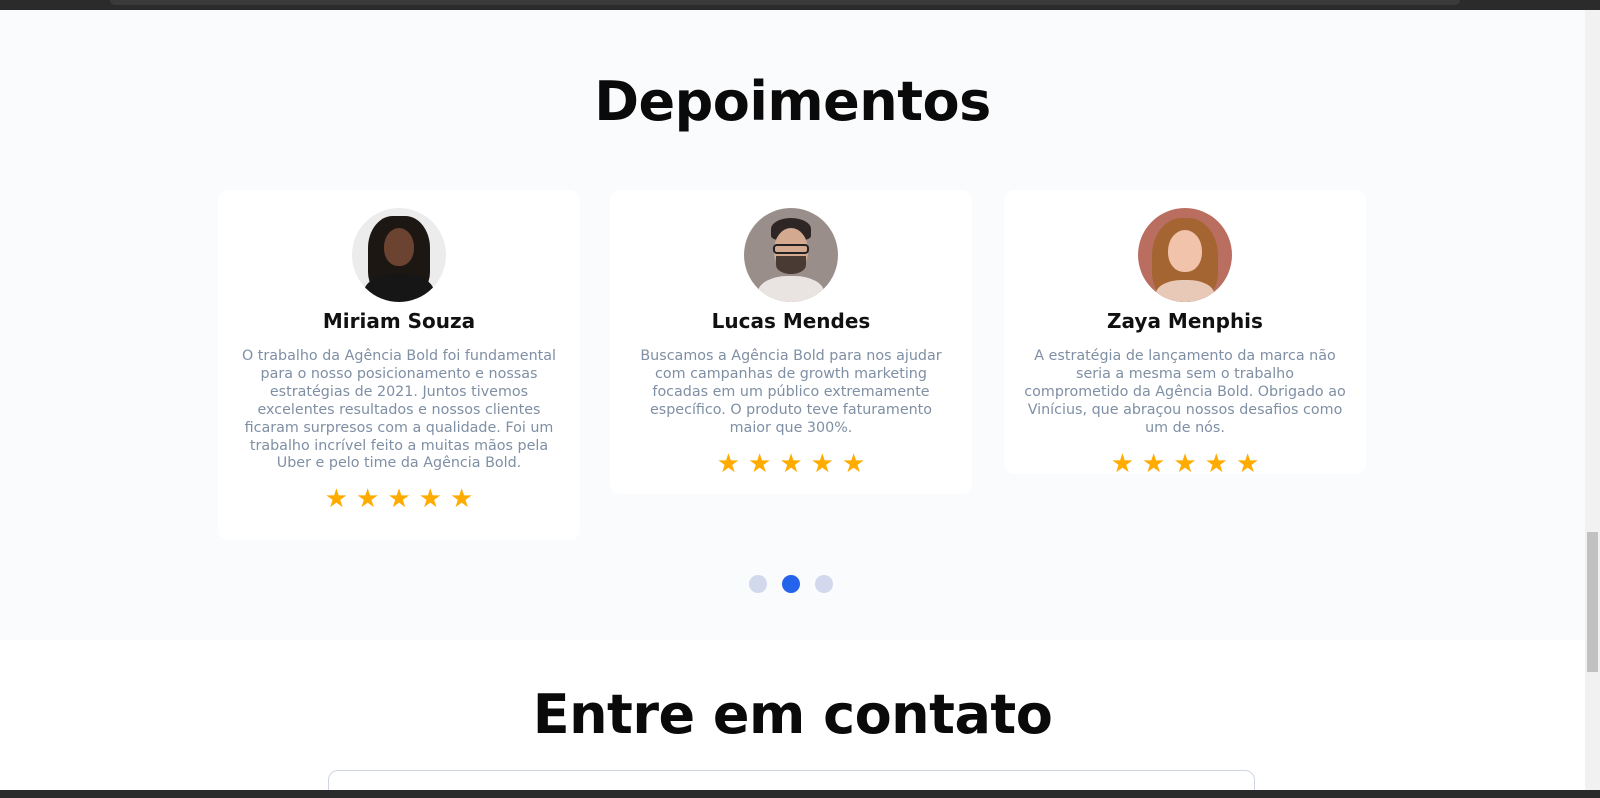 The image size is (1600, 798). What do you see at coordinates (792, 714) in the screenshot?
I see `contact-title: Entre em contato` at bounding box center [792, 714].